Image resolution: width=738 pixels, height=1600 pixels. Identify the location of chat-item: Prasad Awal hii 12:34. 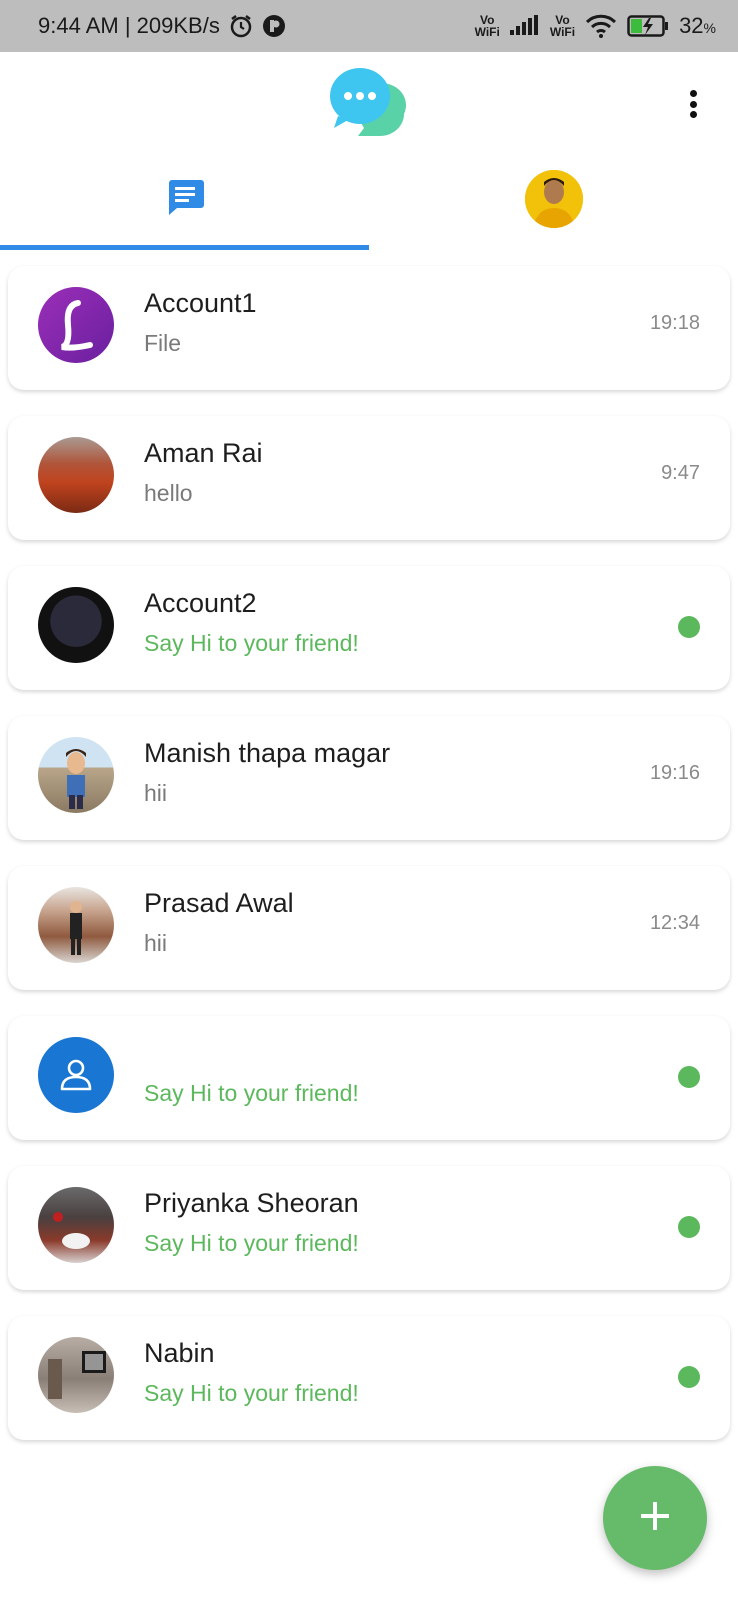
(369, 928).